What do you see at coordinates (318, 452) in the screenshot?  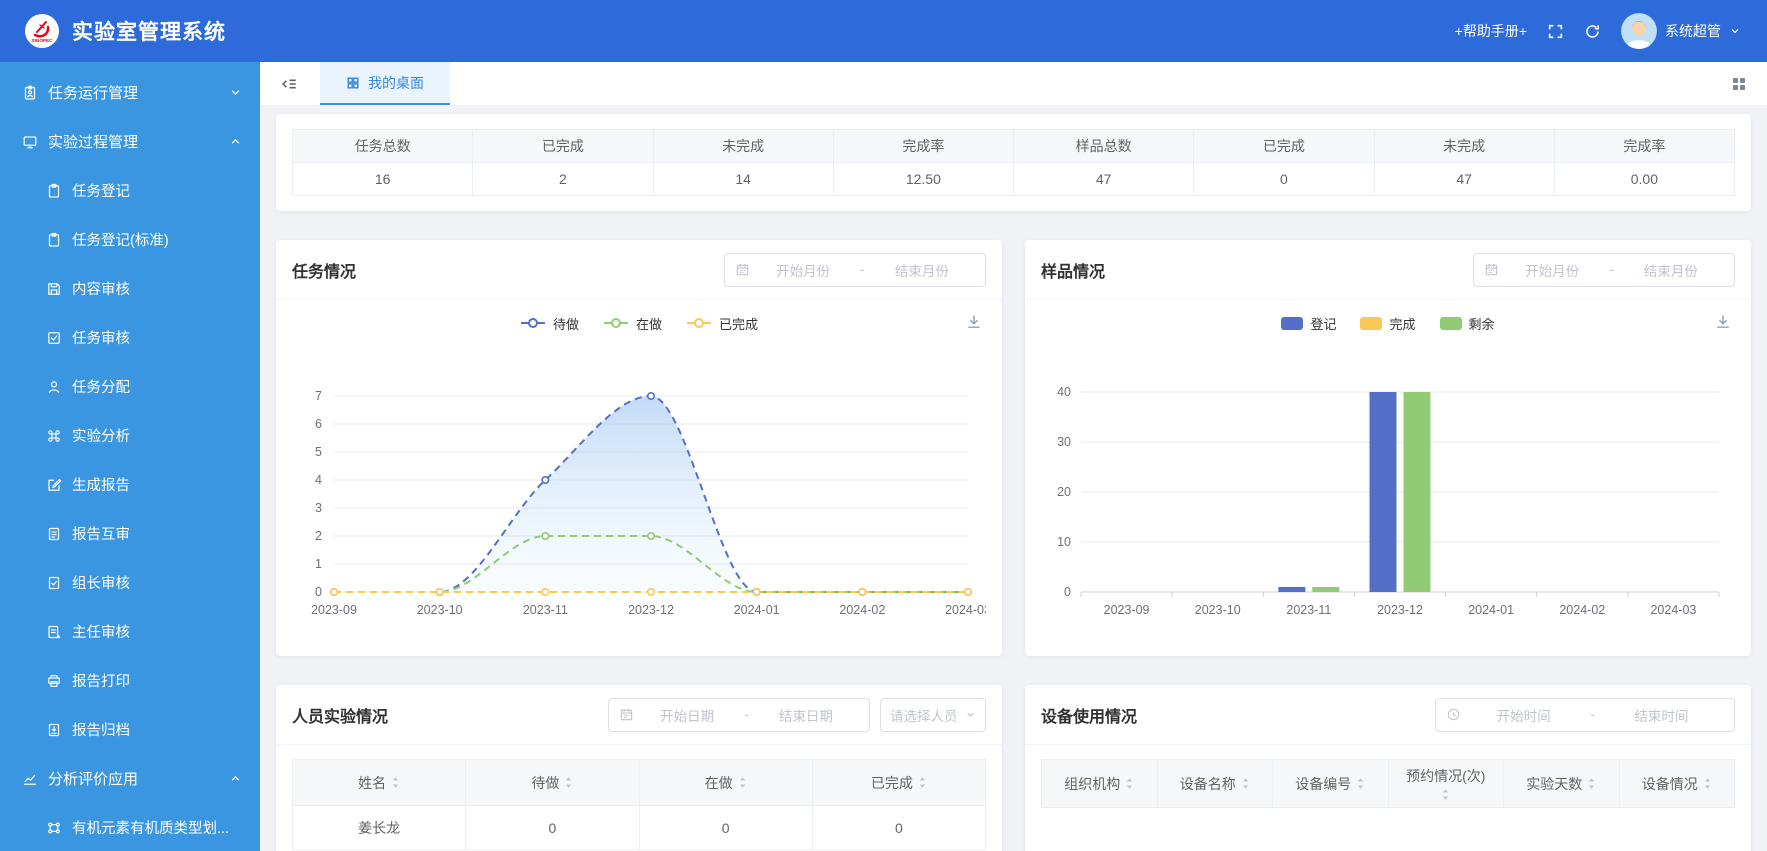 I see `y-axis-label: 5` at bounding box center [318, 452].